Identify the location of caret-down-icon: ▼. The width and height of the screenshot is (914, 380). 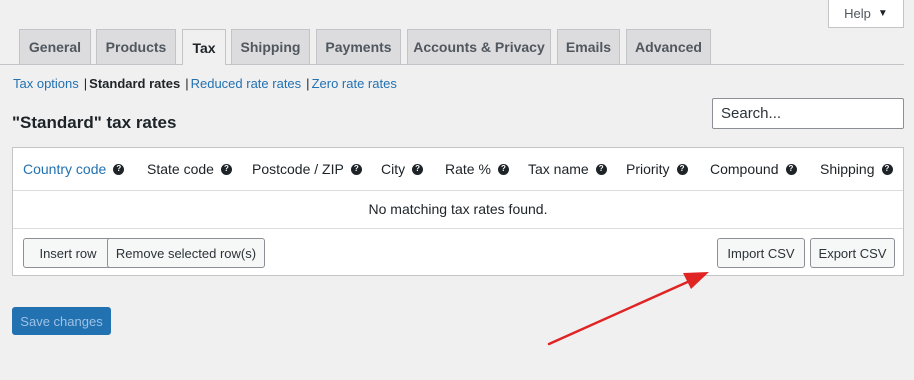
(882, 13).